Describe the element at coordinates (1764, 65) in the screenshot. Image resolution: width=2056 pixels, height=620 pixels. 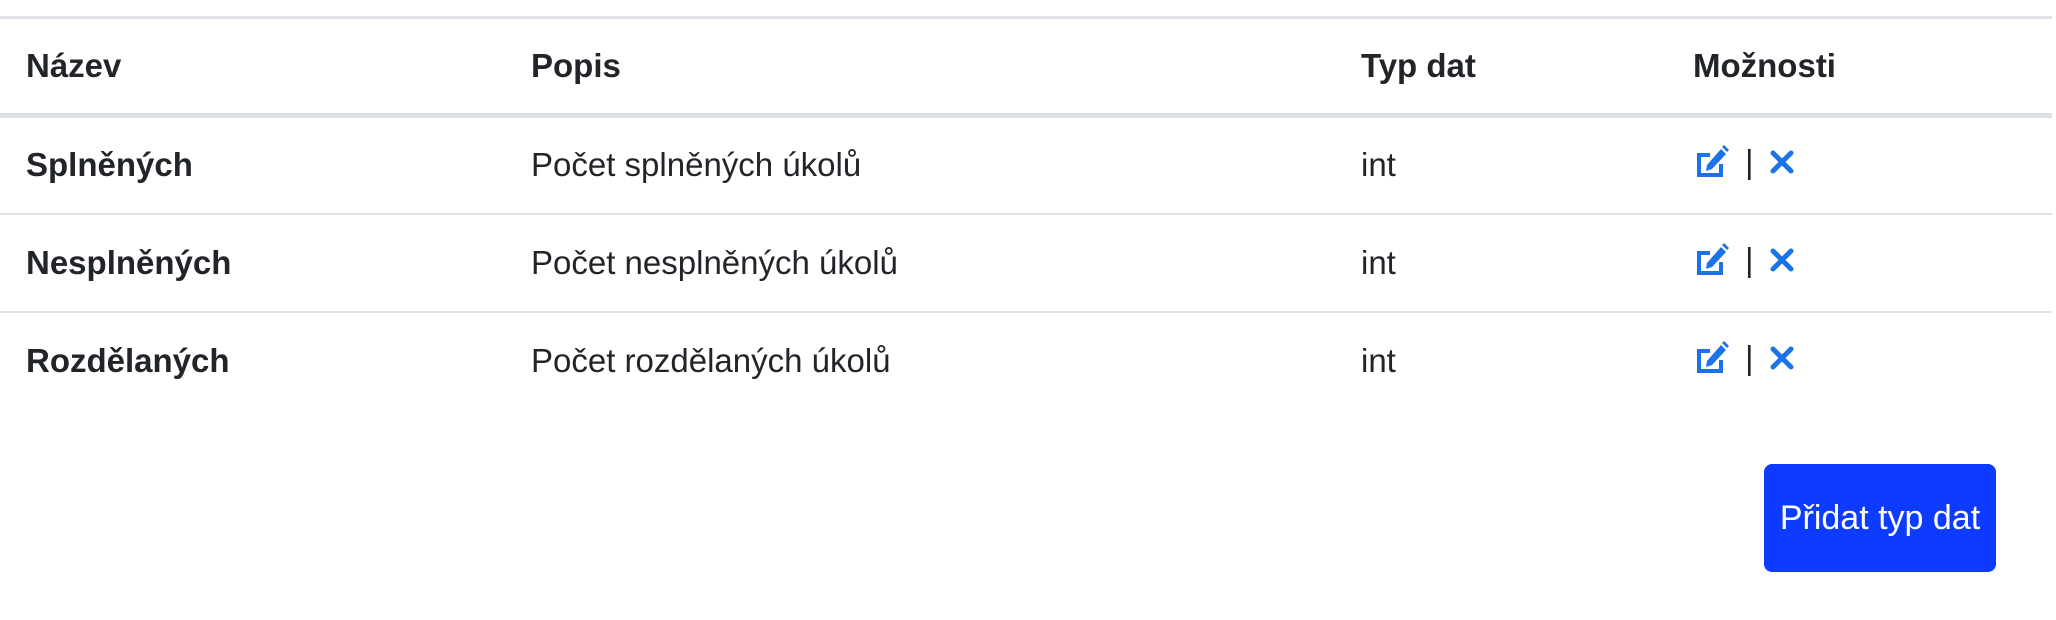
I see `column-header-options: Možnosti` at that location.